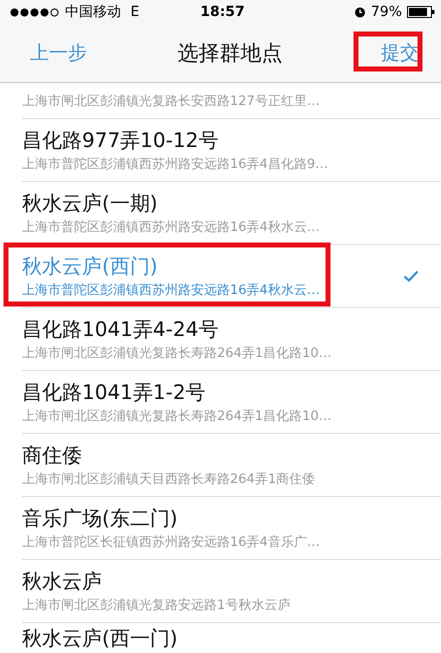 Image resolution: width=441 pixels, height=653 pixels. I want to click on location-name: 昌化路977弄10-12号, so click(121, 140).